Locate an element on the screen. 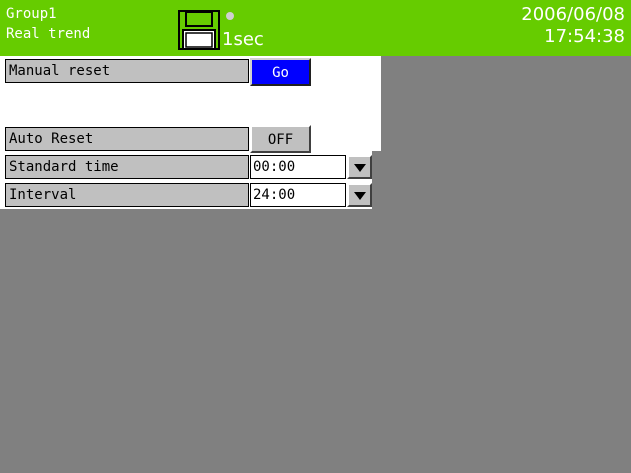 The height and width of the screenshot is (473, 631). manual-reset-go-button: Go is located at coordinates (280, 72).